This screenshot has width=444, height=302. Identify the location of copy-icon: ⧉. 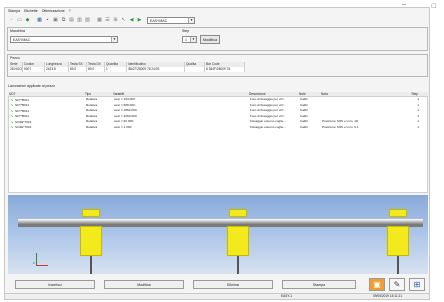
(63, 20).